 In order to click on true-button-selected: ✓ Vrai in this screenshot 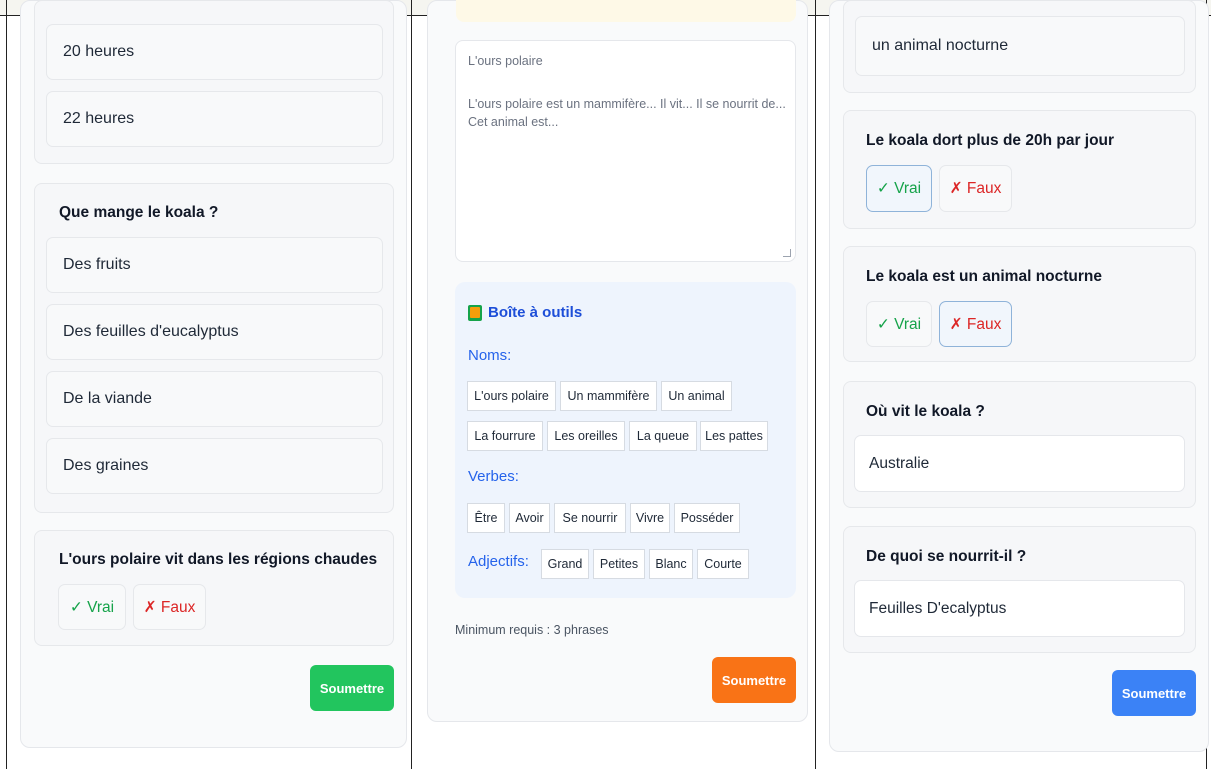, I will do `click(899, 188)`.